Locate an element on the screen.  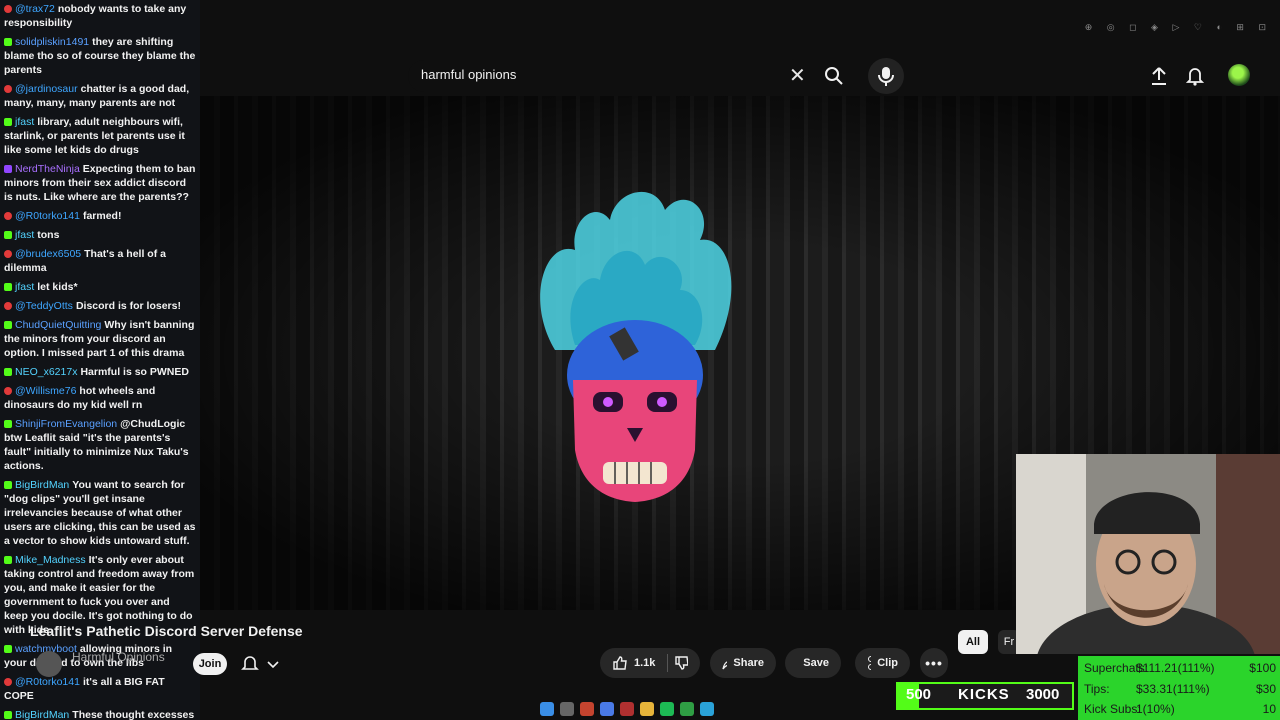
clip-label: Clip is located at coordinates (887, 663).